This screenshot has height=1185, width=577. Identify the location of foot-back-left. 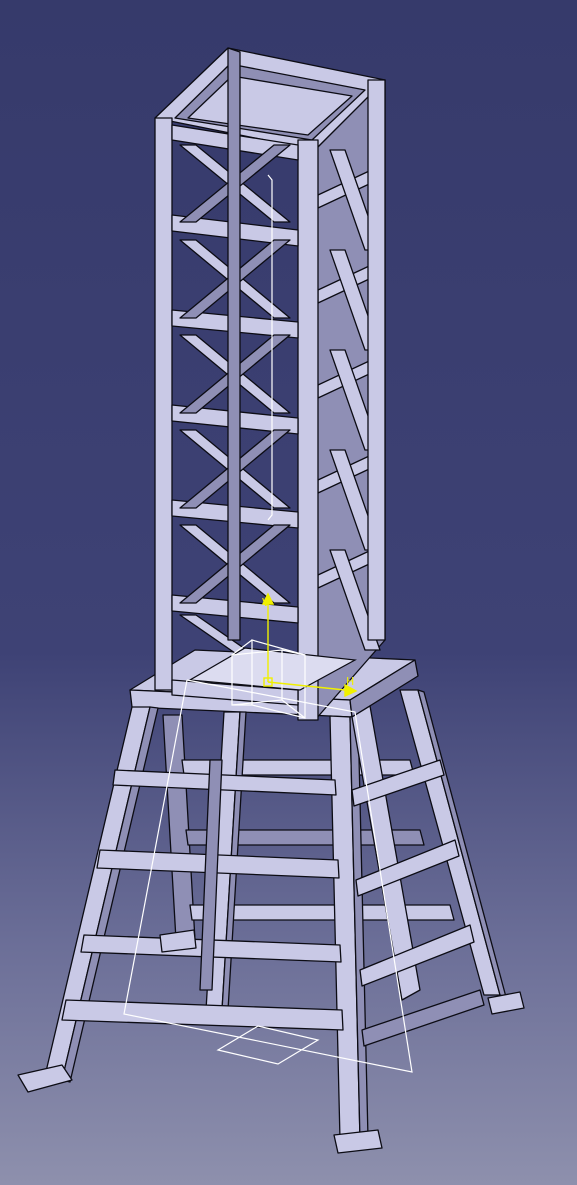
(178, 941).